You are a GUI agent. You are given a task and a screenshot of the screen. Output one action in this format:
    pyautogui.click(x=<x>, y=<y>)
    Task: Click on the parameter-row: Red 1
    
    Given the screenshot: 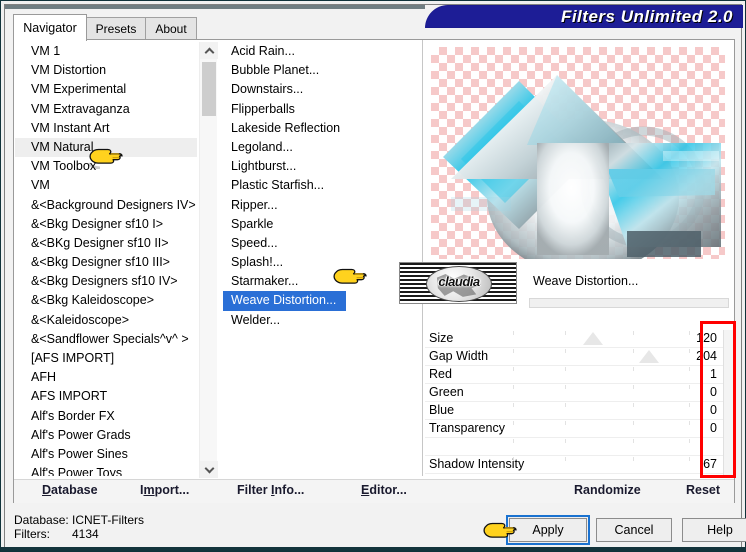 What is the action you would take?
    pyautogui.click(x=574, y=375)
    